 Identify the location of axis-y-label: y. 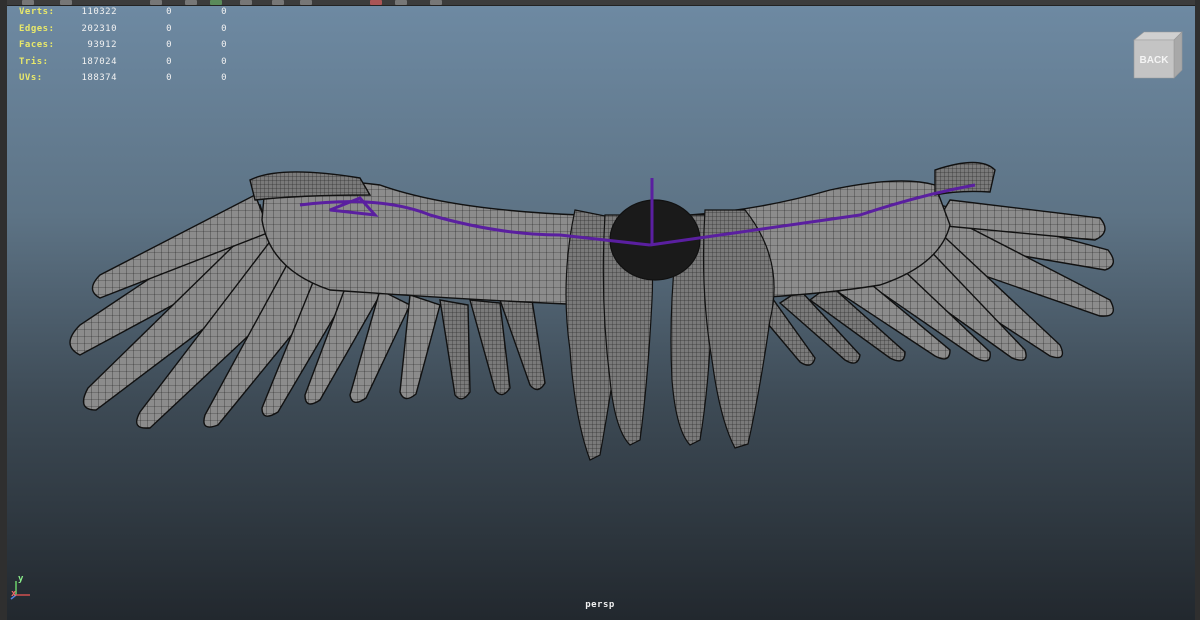
(21, 579).